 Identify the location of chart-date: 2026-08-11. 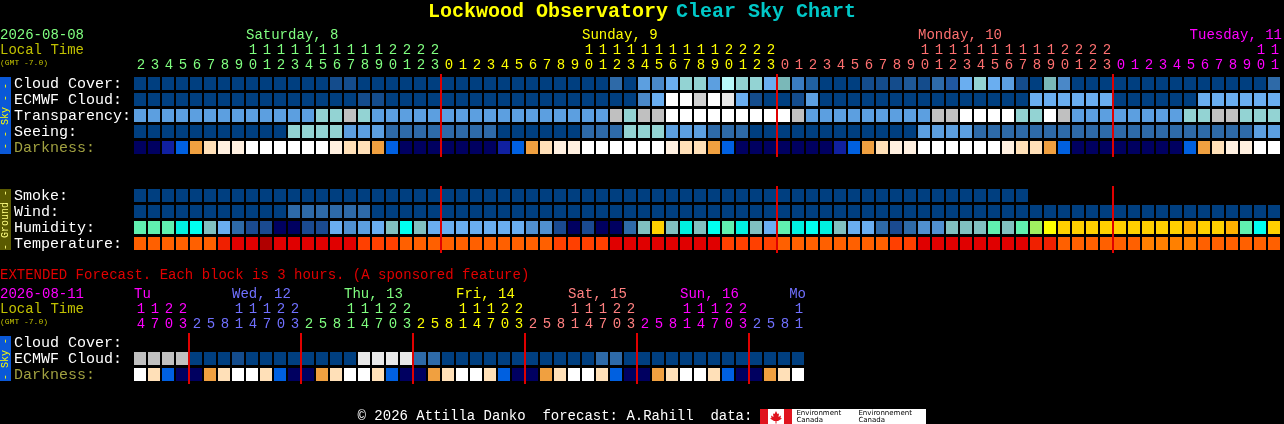
(42, 294).